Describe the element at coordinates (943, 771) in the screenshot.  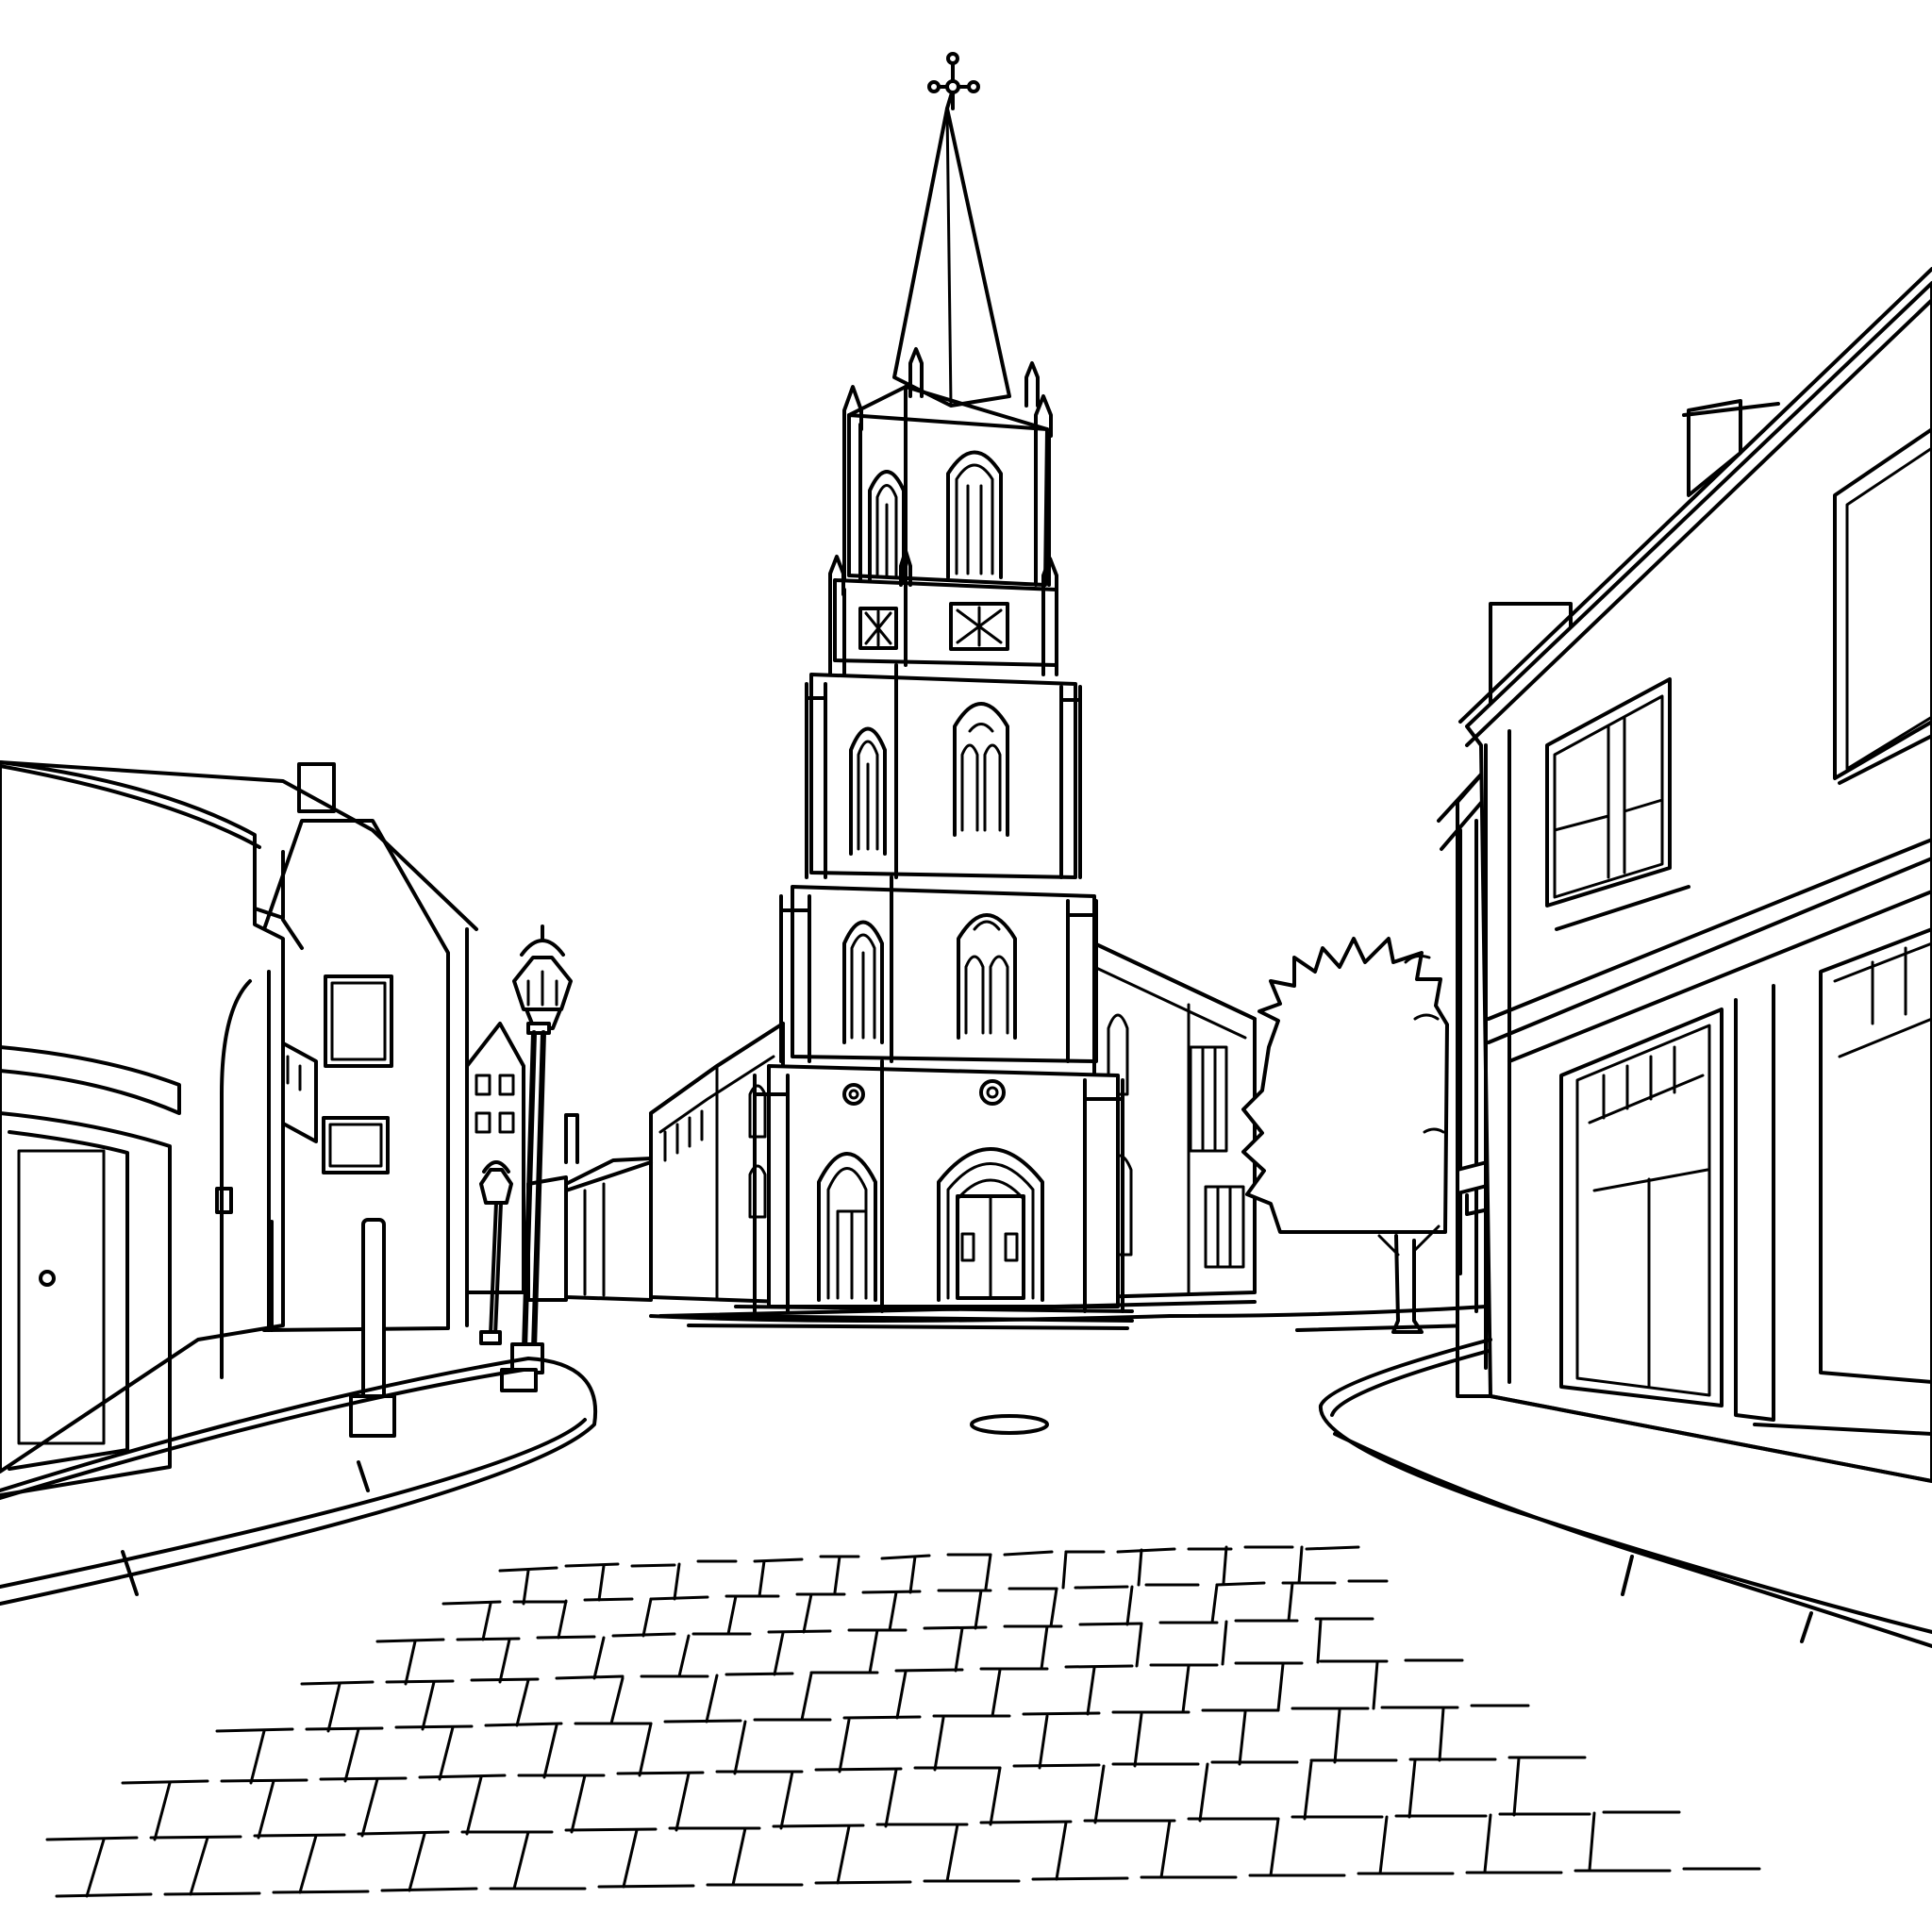
I see `church-tower-middle` at that location.